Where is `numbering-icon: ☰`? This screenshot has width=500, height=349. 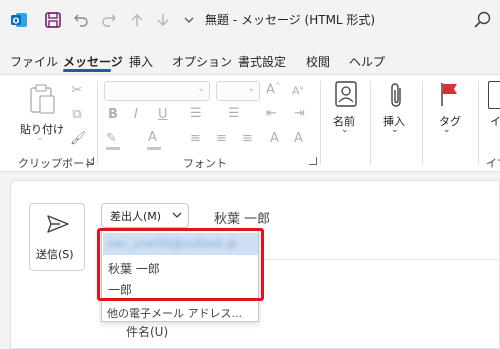 numbering-icon: ☰ is located at coordinates (234, 113).